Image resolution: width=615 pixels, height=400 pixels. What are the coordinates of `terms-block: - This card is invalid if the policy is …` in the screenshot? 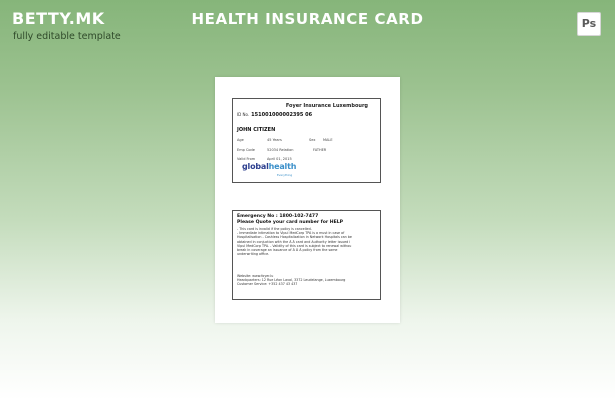 It's located at (307, 241).